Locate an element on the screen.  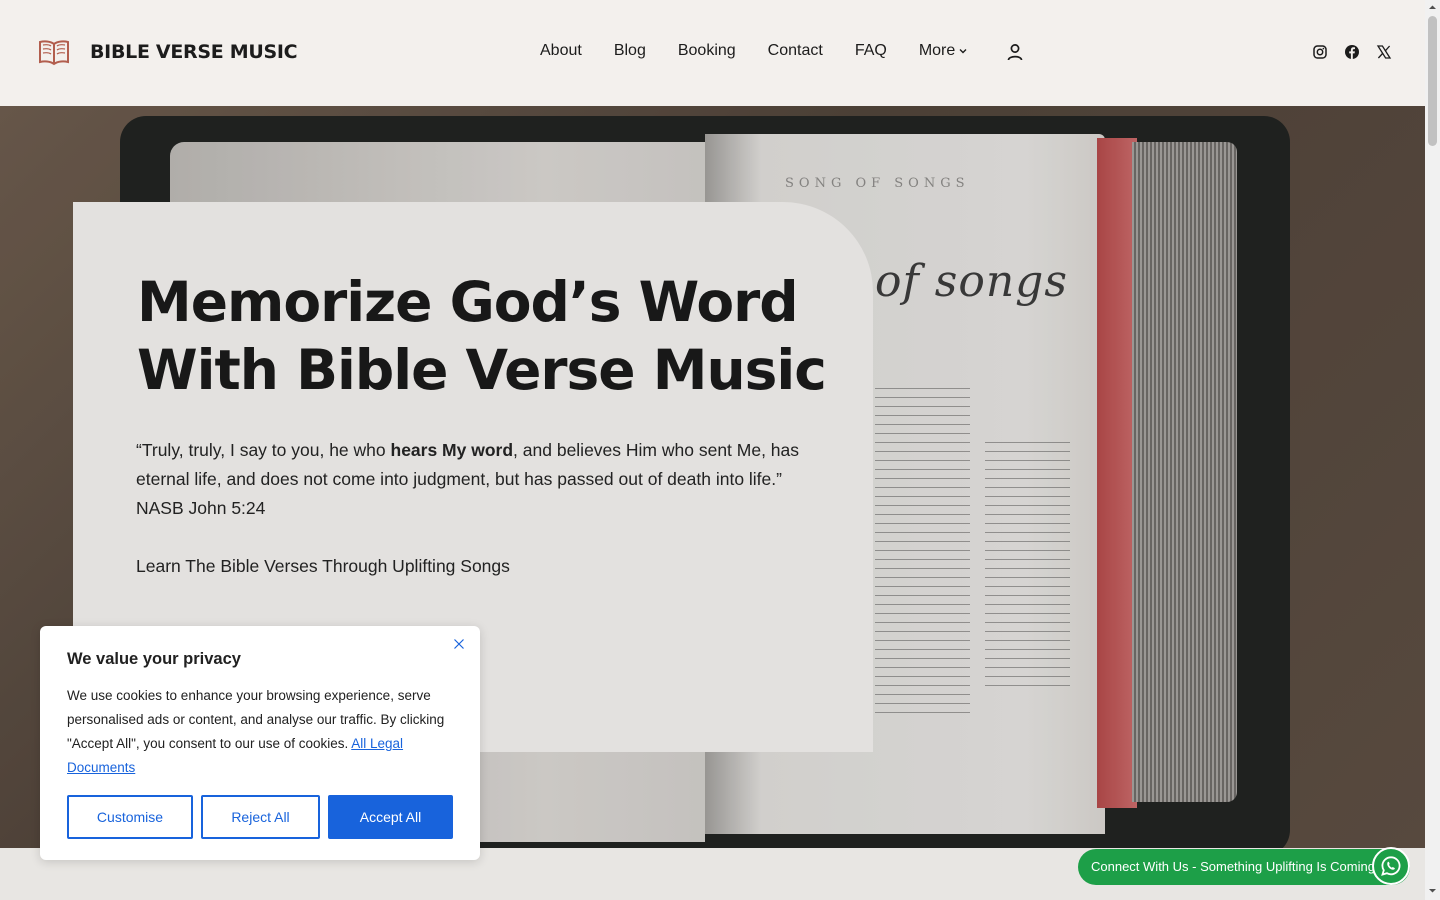
nav-more-label: More is located at coordinates (937, 50).